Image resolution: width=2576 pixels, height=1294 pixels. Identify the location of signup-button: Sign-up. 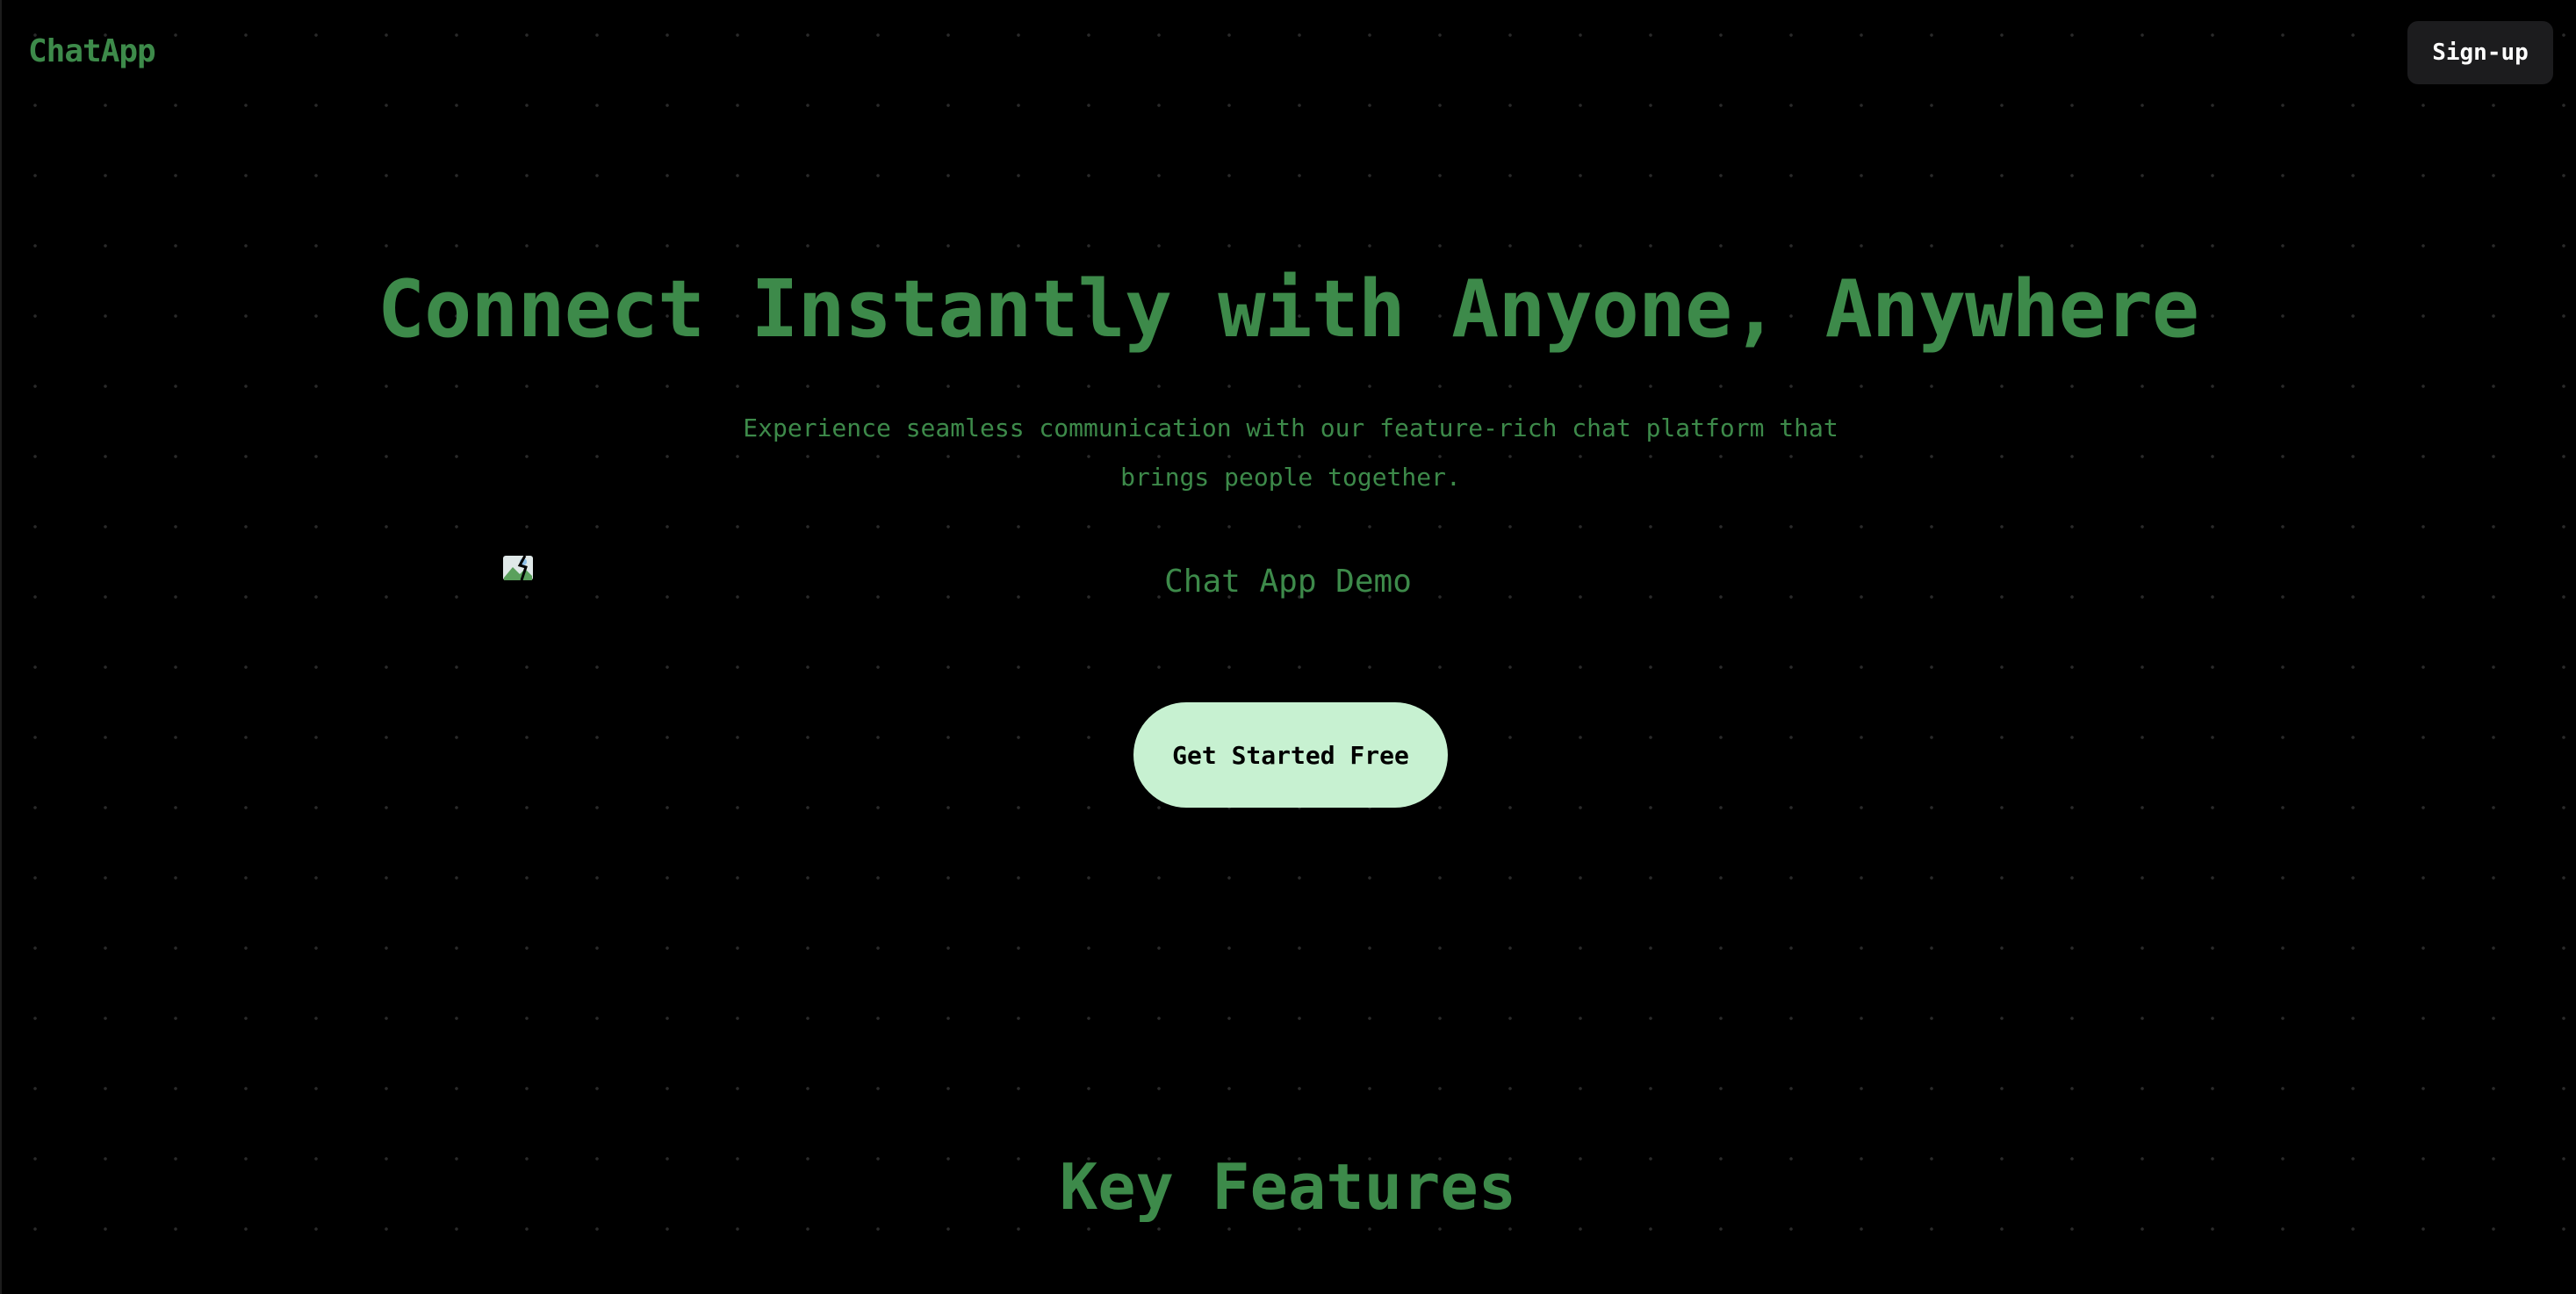
(2480, 52).